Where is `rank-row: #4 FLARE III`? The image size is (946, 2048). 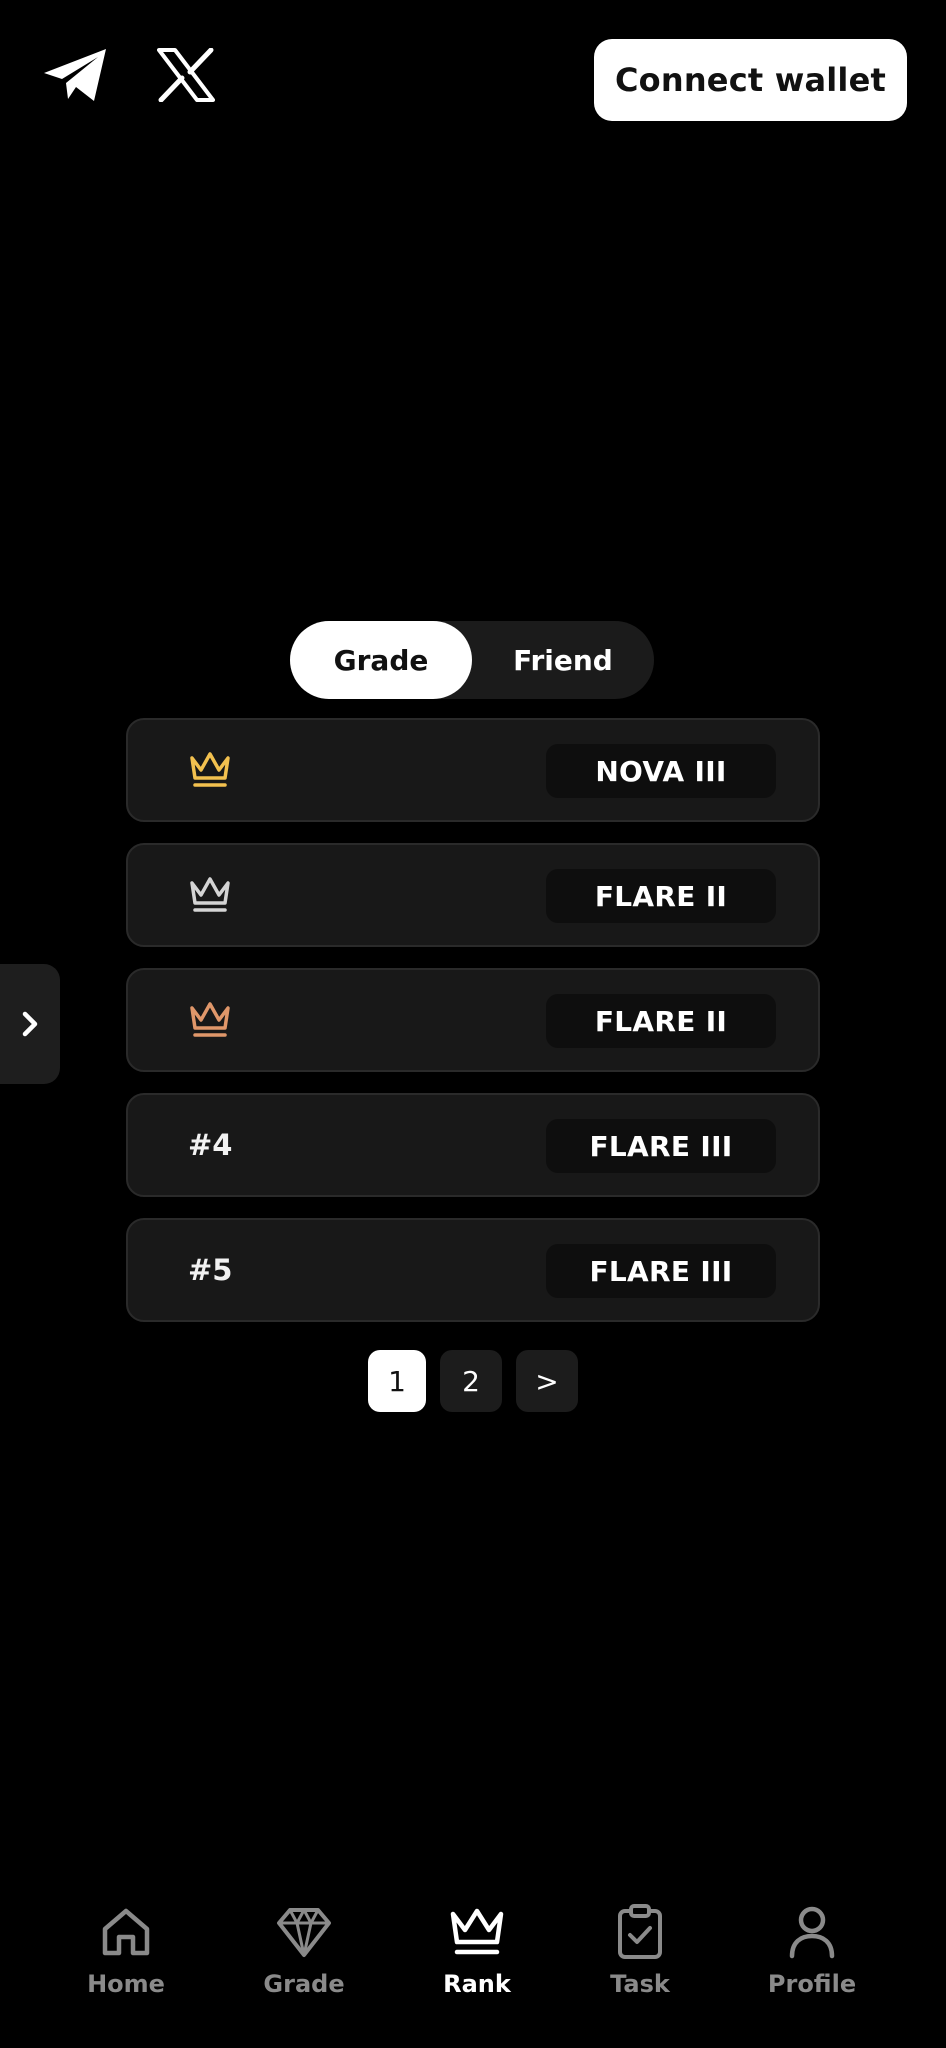 rank-row: #4 FLARE III is located at coordinates (473, 1145).